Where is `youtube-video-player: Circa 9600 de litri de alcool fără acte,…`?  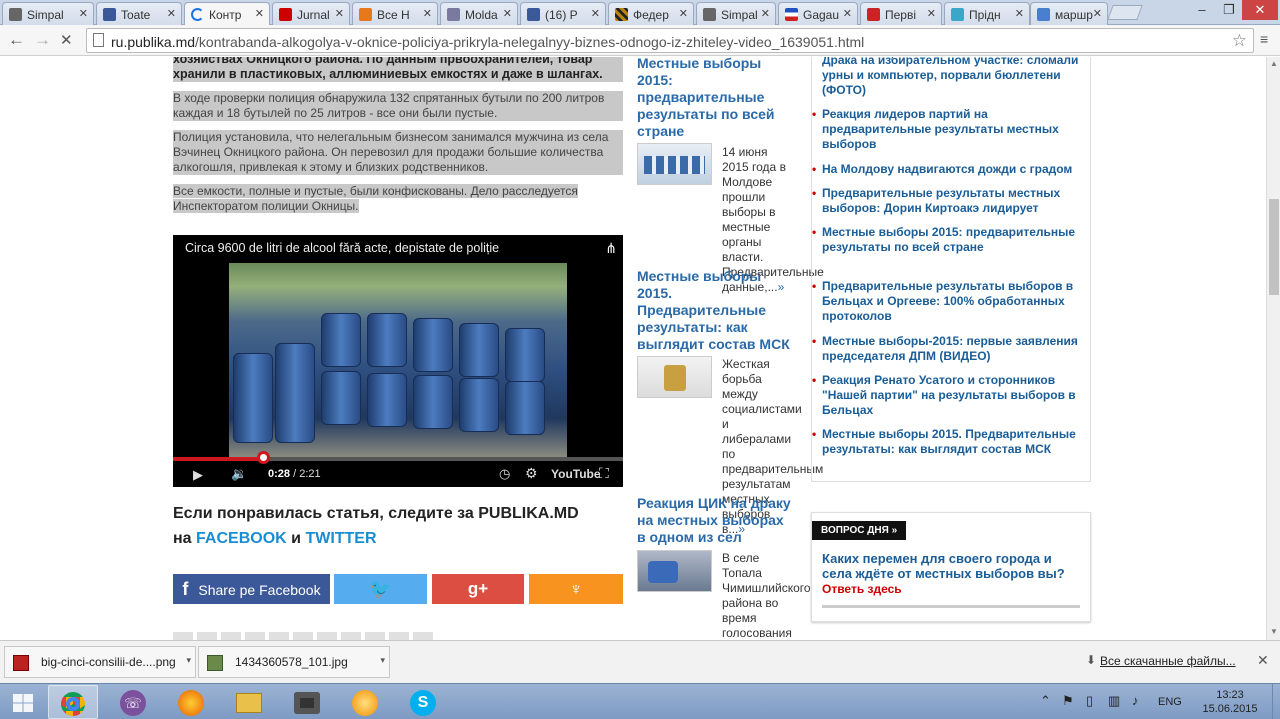 youtube-video-player: Circa 9600 de litri de alcool fără acte,… is located at coordinates (398, 361).